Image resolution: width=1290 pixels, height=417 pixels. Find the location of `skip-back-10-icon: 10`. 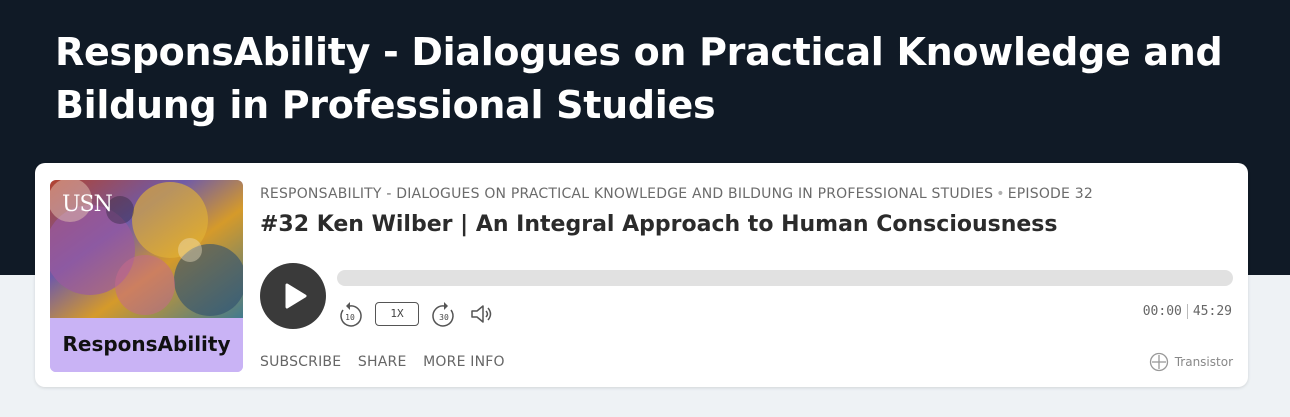

skip-back-10-icon: 10 is located at coordinates (351, 314).